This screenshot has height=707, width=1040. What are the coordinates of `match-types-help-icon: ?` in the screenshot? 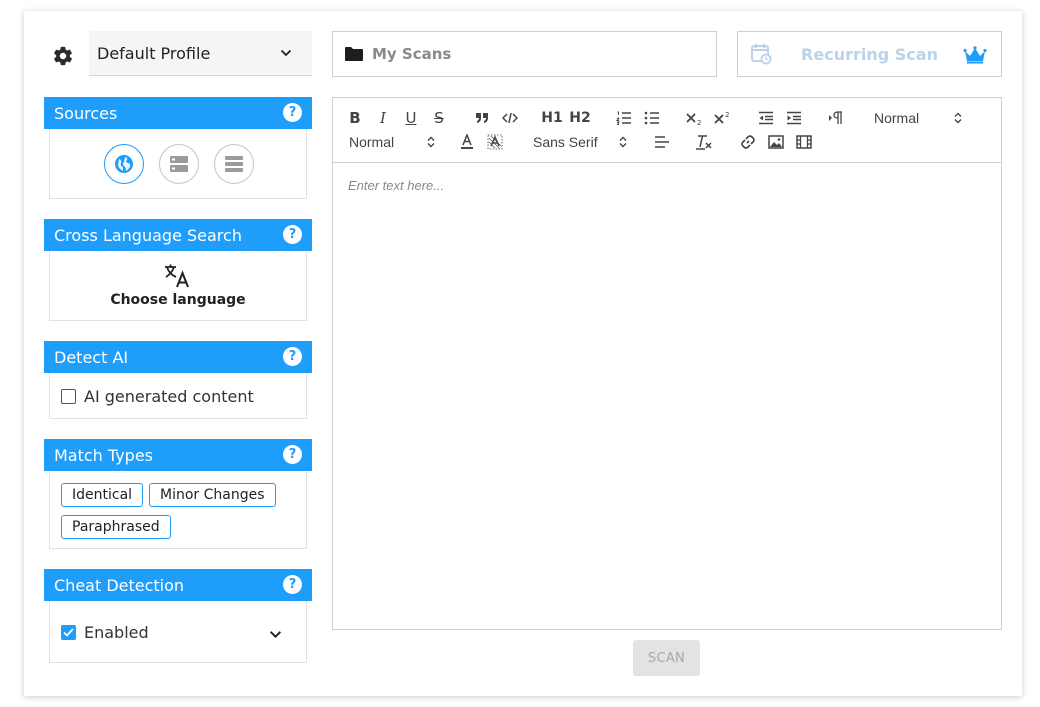 It's located at (292, 454).